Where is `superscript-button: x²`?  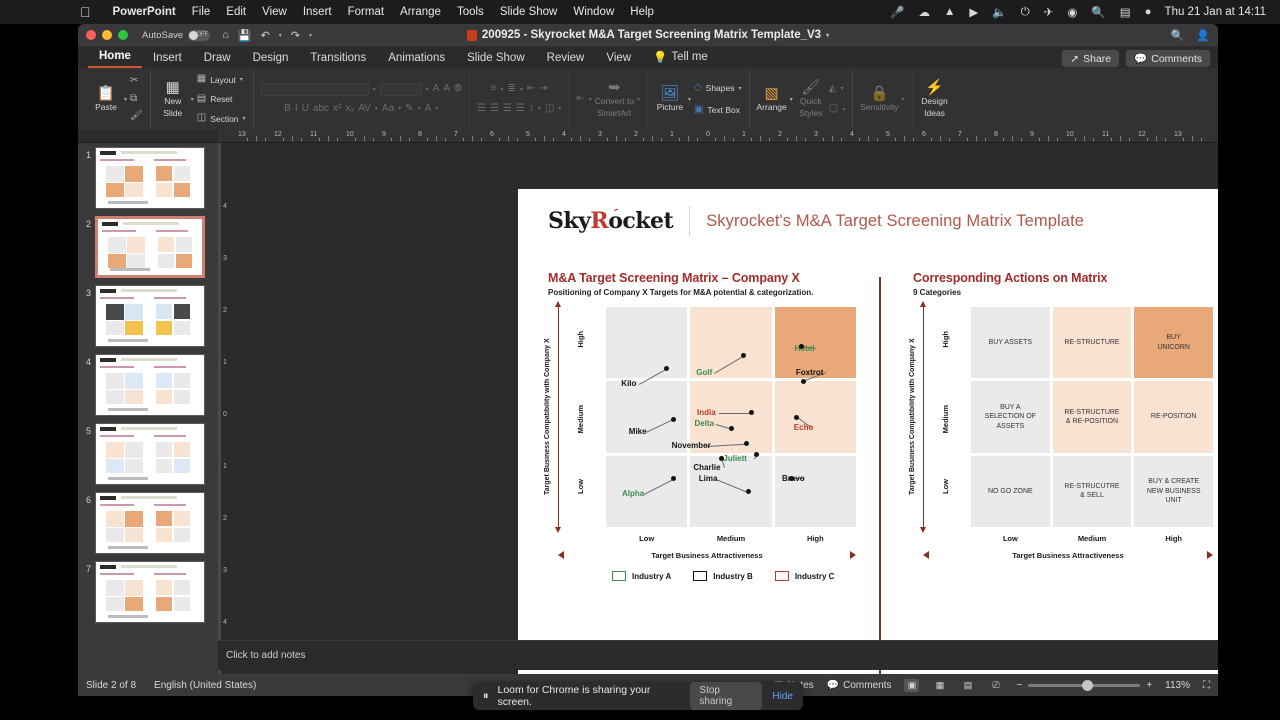 superscript-button: x² is located at coordinates (337, 109).